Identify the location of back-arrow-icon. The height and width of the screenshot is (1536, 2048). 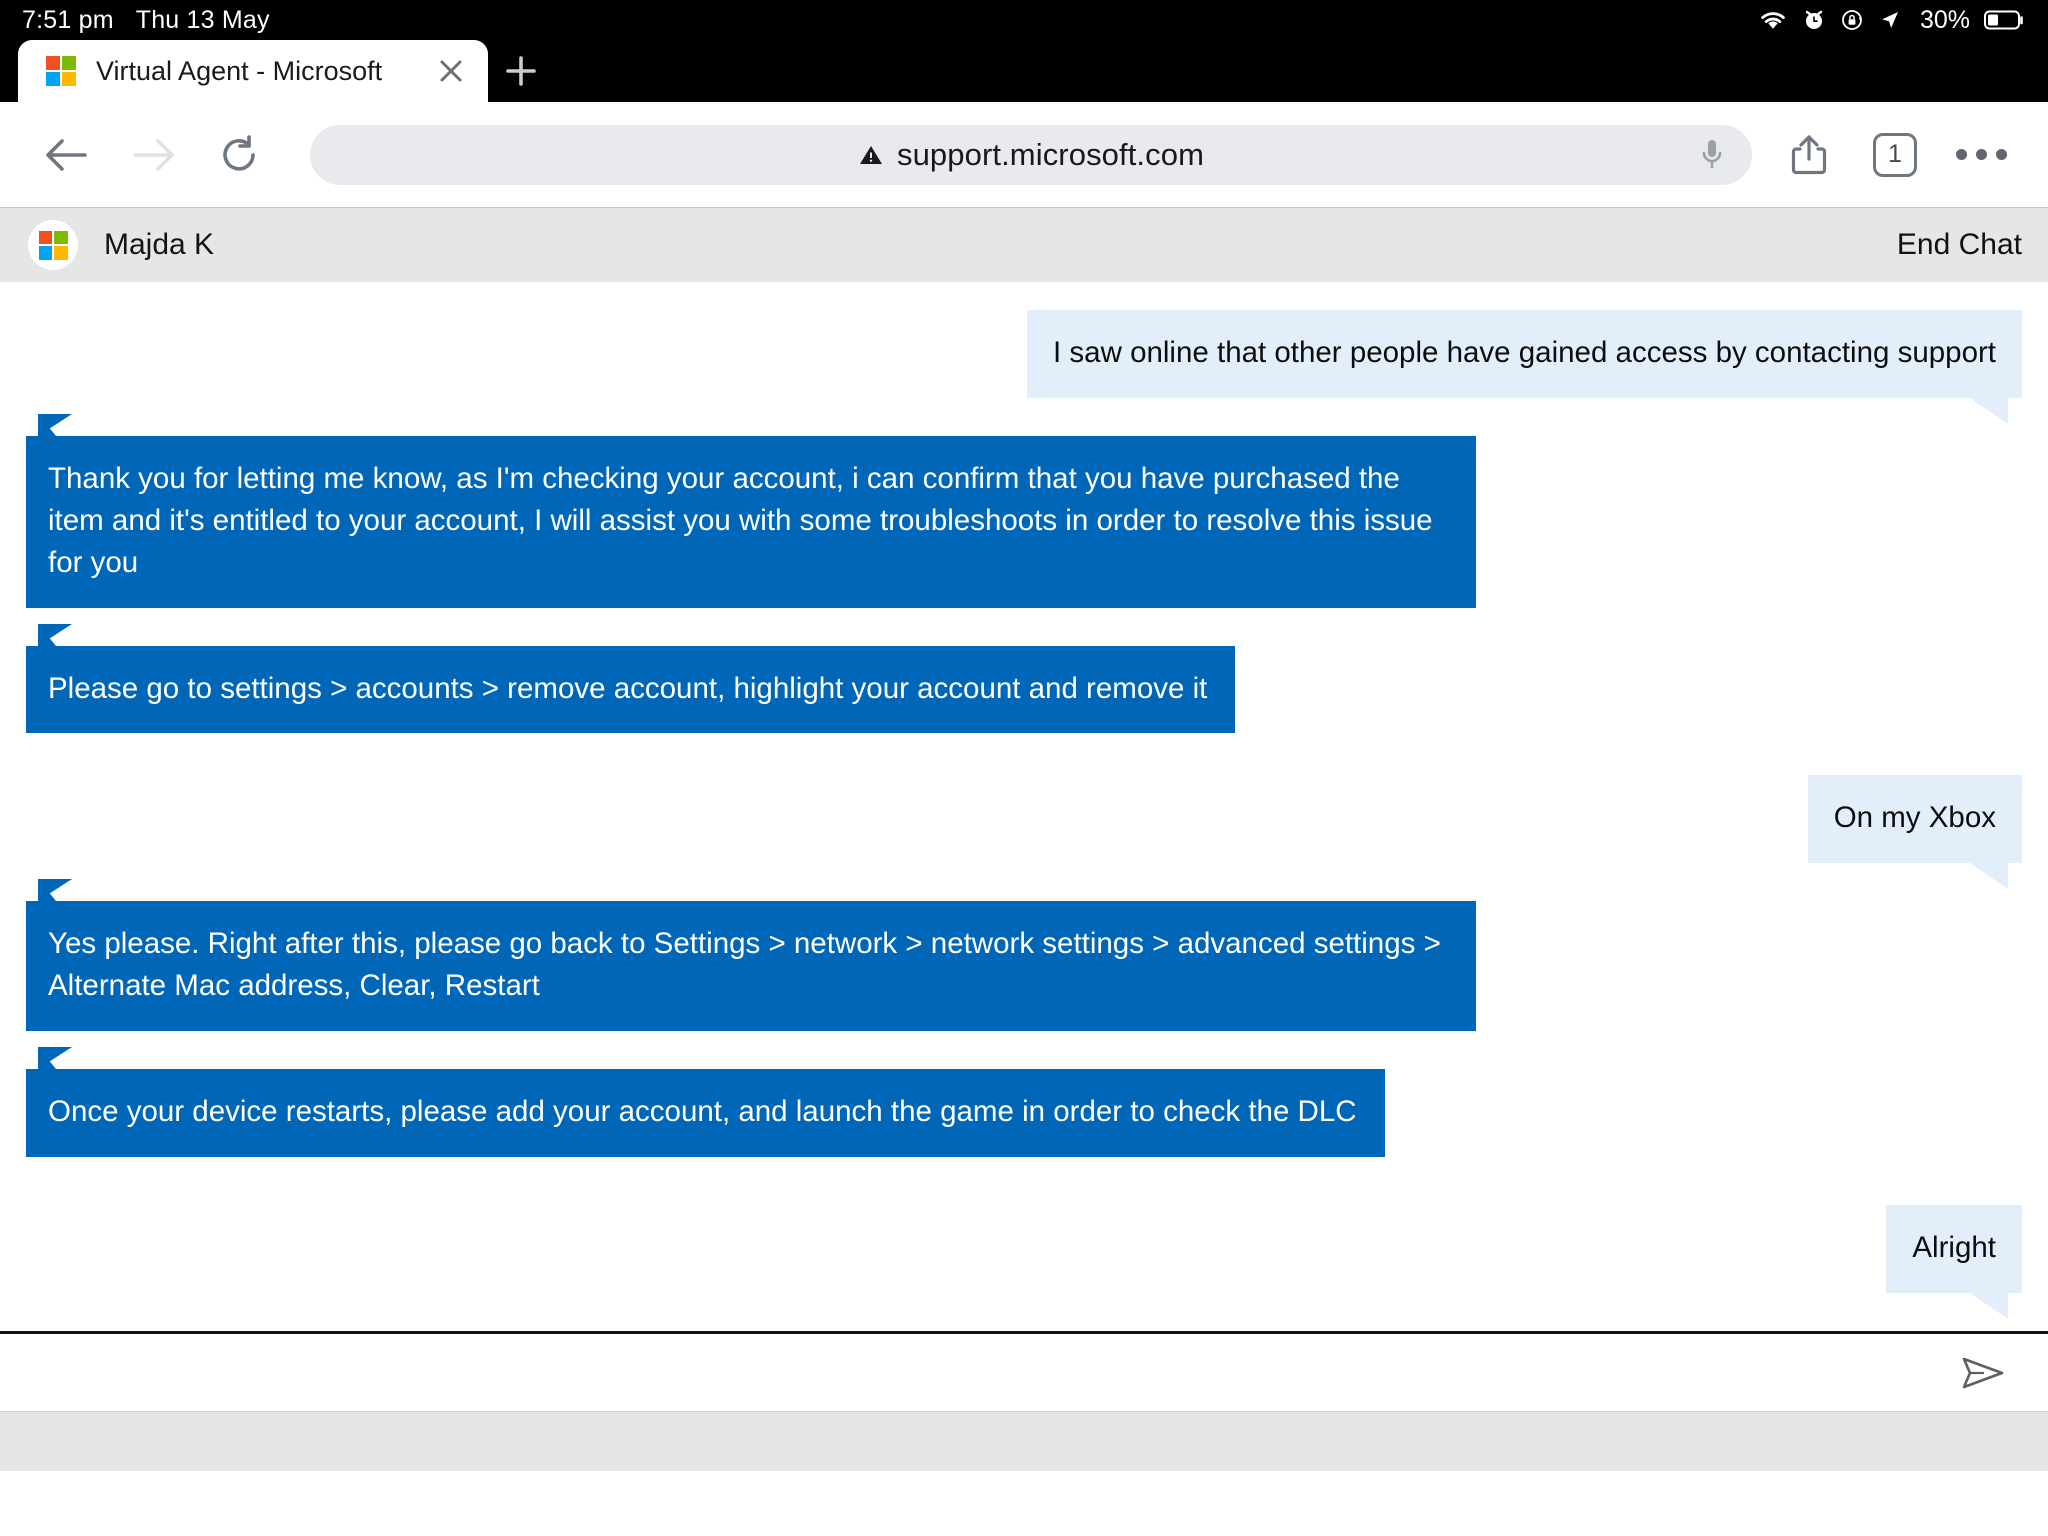
(67, 155).